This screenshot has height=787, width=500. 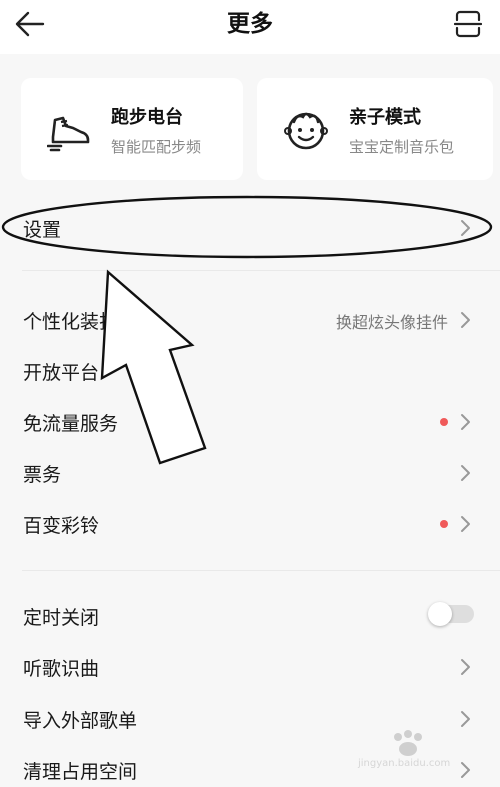 I want to click on card-subtitle: 智能匹配步频, so click(x=156, y=147).